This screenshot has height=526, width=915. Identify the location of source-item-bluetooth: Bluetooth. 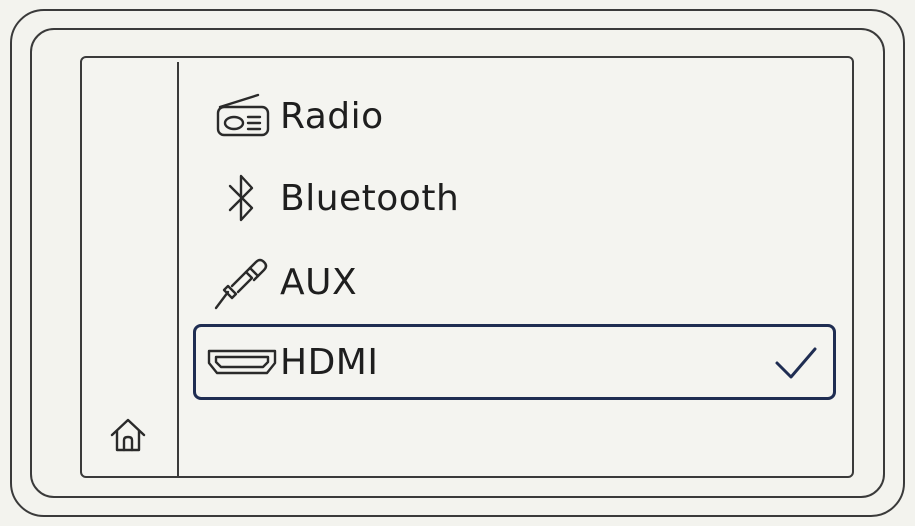
(514, 198).